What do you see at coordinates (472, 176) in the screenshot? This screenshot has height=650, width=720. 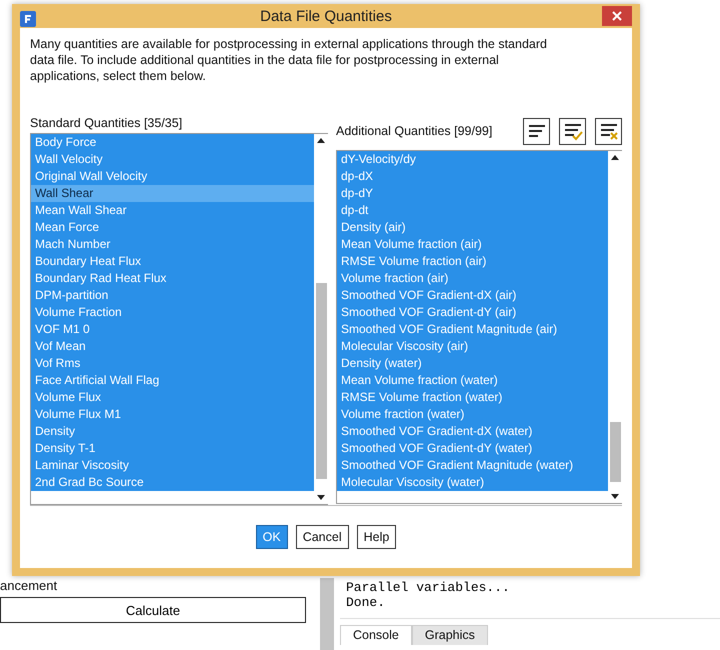 I see `list-item: dp-dX` at bounding box center [472, 176].